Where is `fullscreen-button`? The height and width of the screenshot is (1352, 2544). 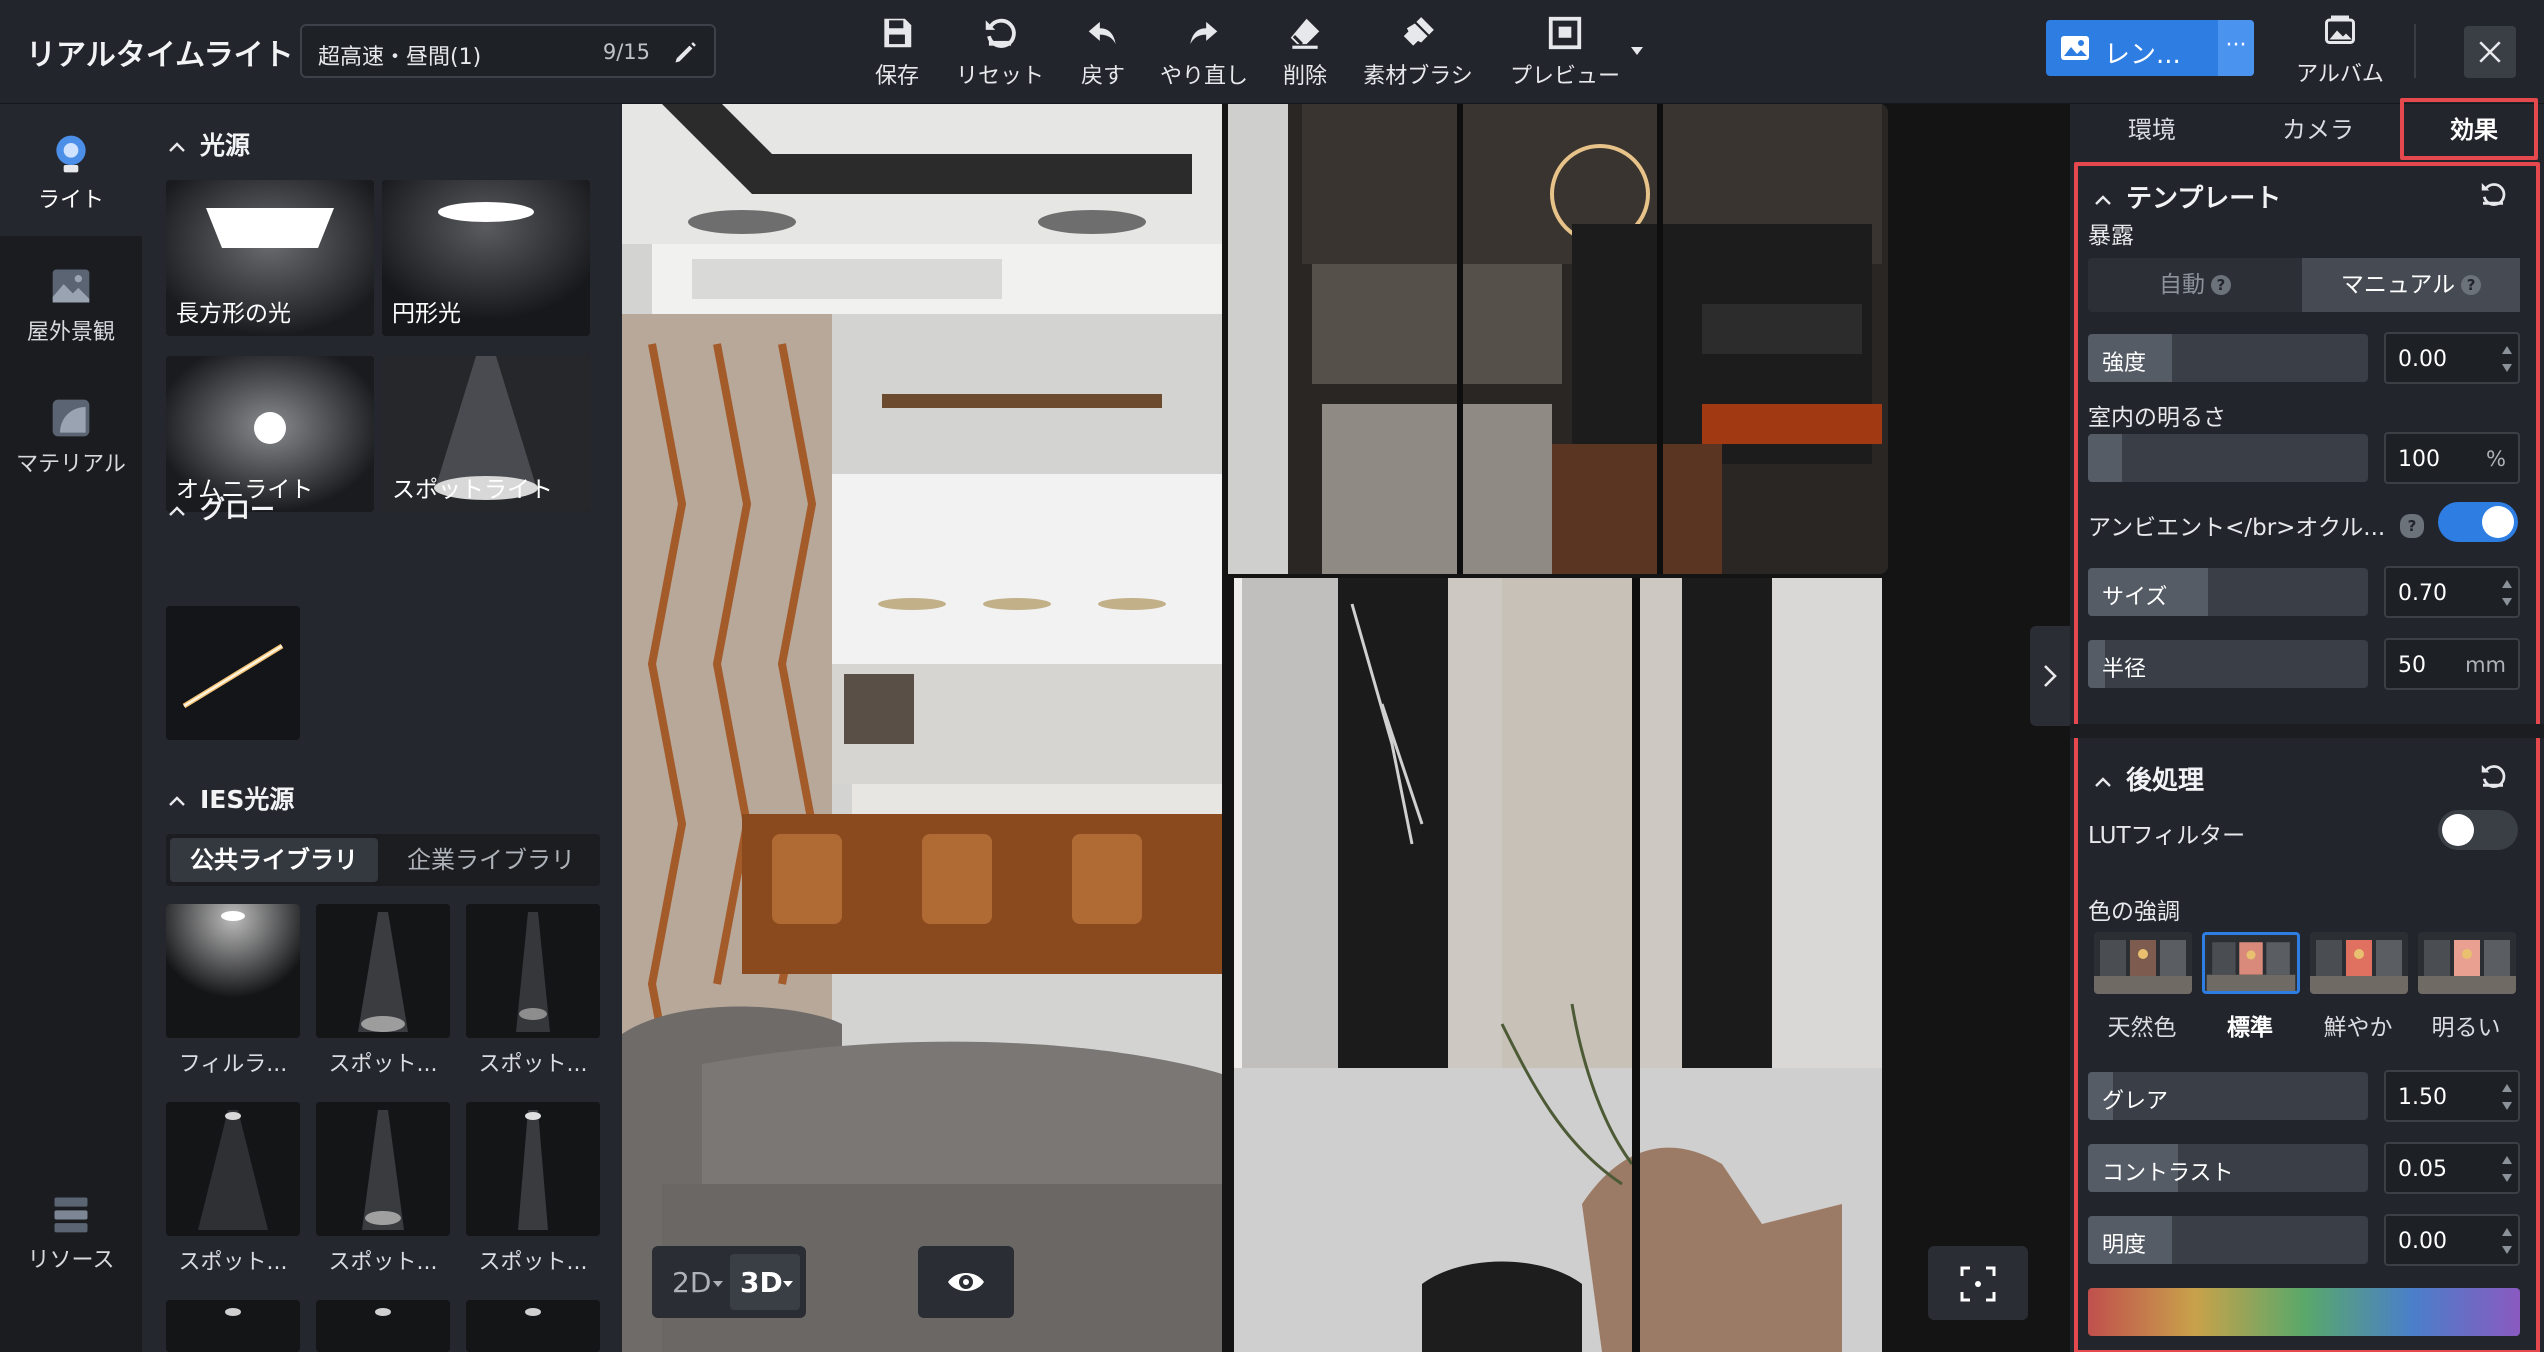
fullscreen-button is located at coordinates (1978, 1283).